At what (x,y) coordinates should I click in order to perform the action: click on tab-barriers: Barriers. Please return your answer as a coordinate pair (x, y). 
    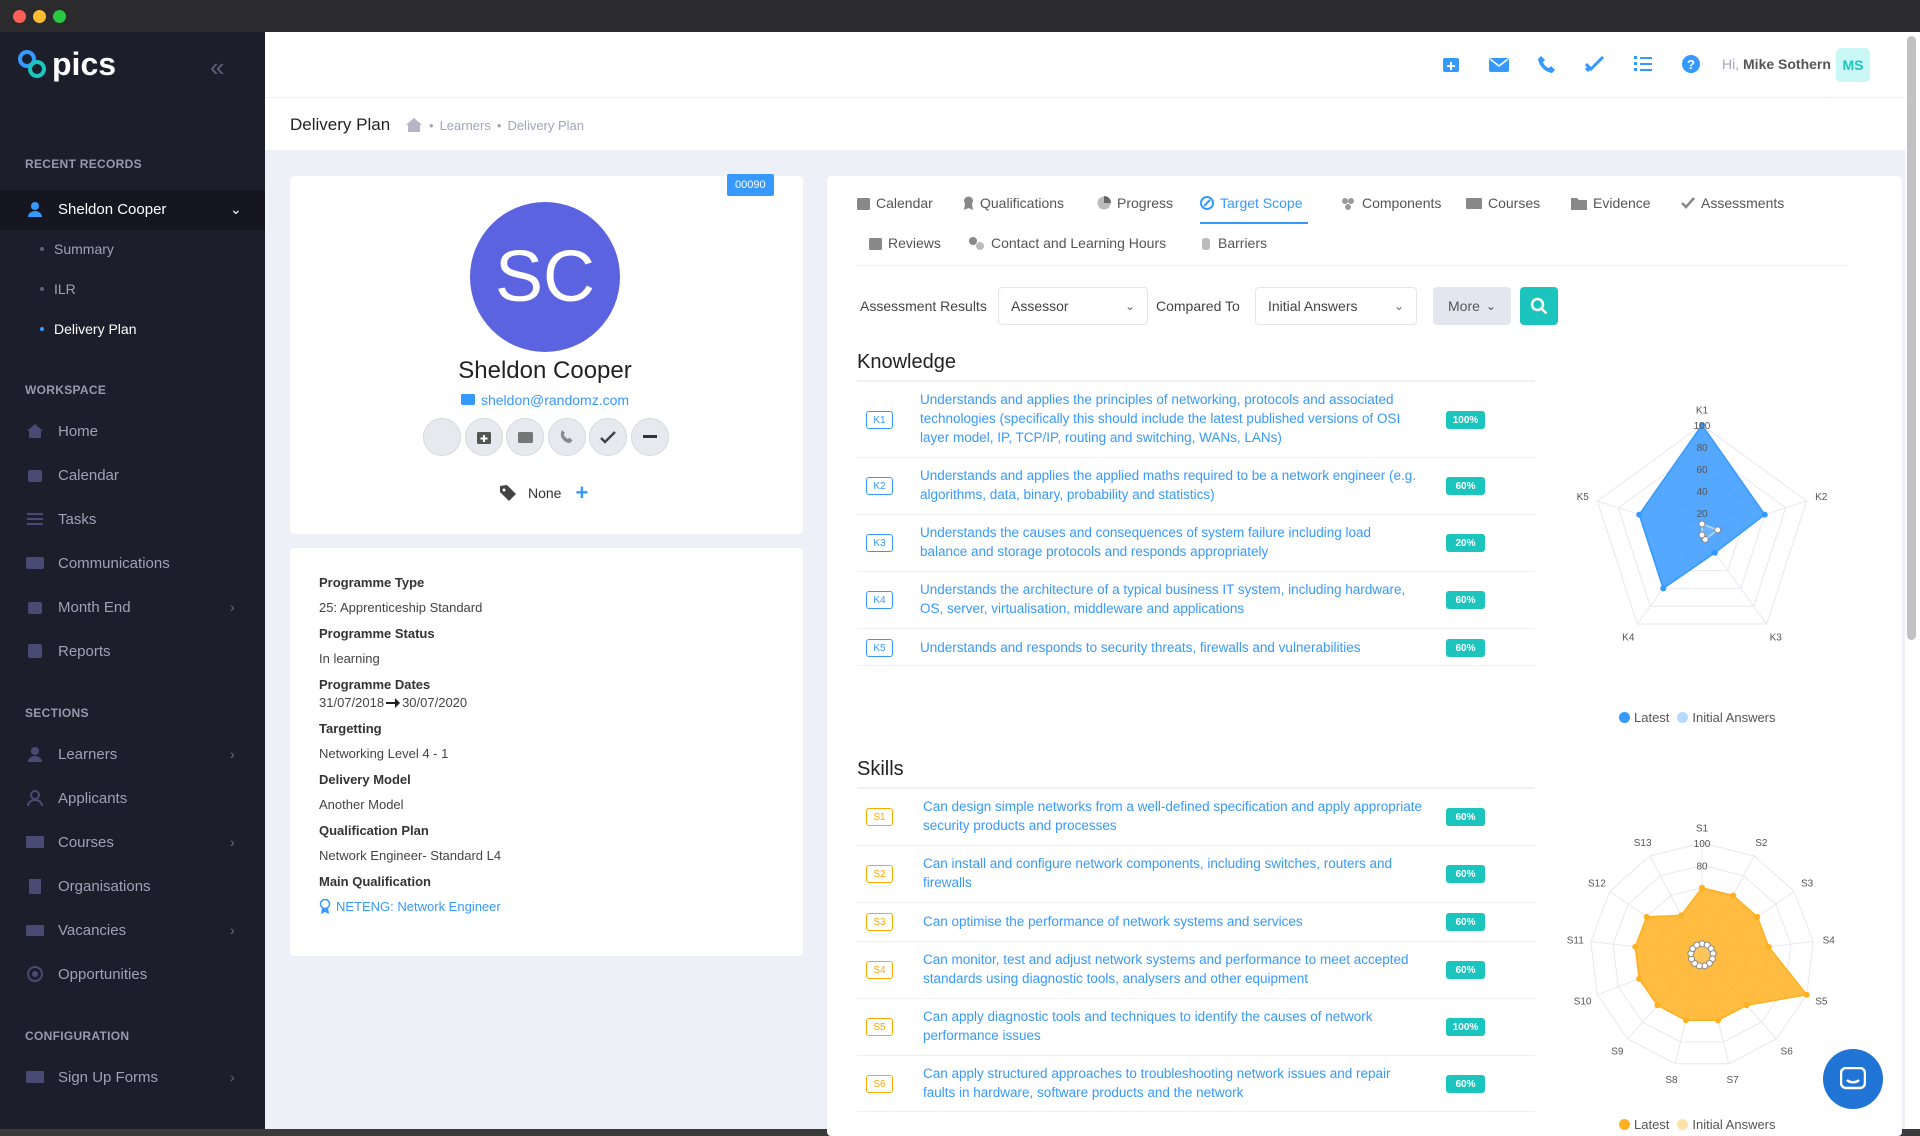
    Looking at the image, I should click on (1233, 243).